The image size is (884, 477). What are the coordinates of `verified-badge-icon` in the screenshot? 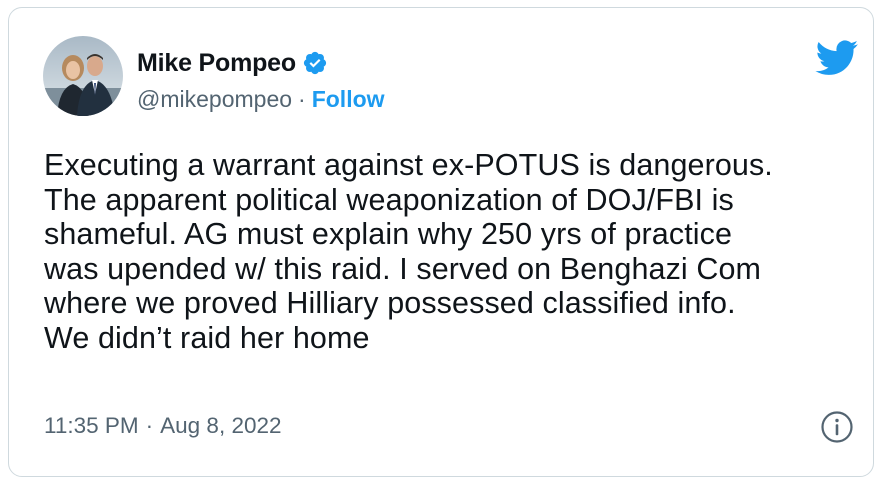 It's located at (315, 63).